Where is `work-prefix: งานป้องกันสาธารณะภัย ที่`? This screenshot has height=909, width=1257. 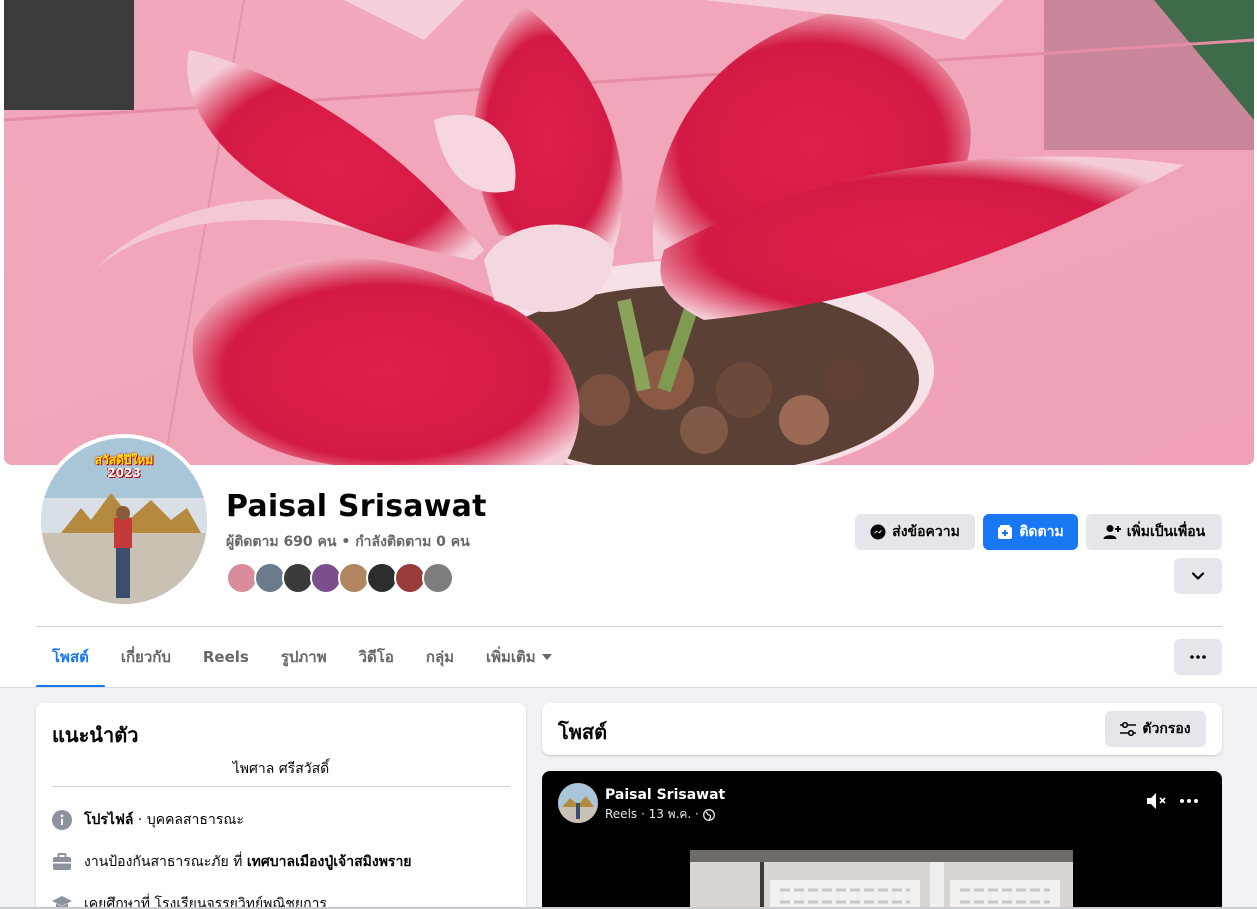 work-prefix: งานป้องกันสาธารณะภัย ที่ is located at coordinates (165, 862).